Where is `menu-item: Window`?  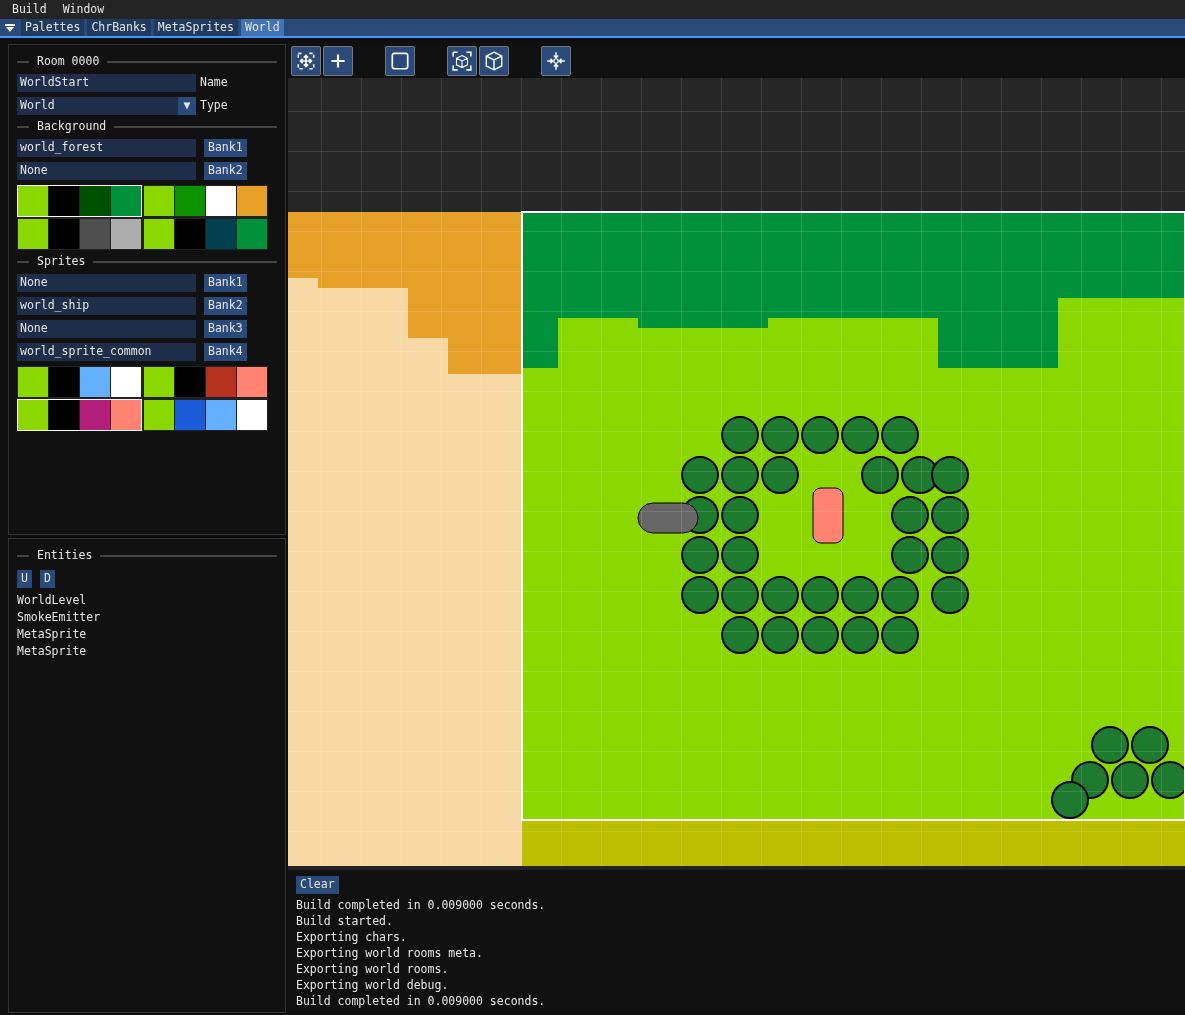
menu-item: Window is located at coordinates (83, 9).